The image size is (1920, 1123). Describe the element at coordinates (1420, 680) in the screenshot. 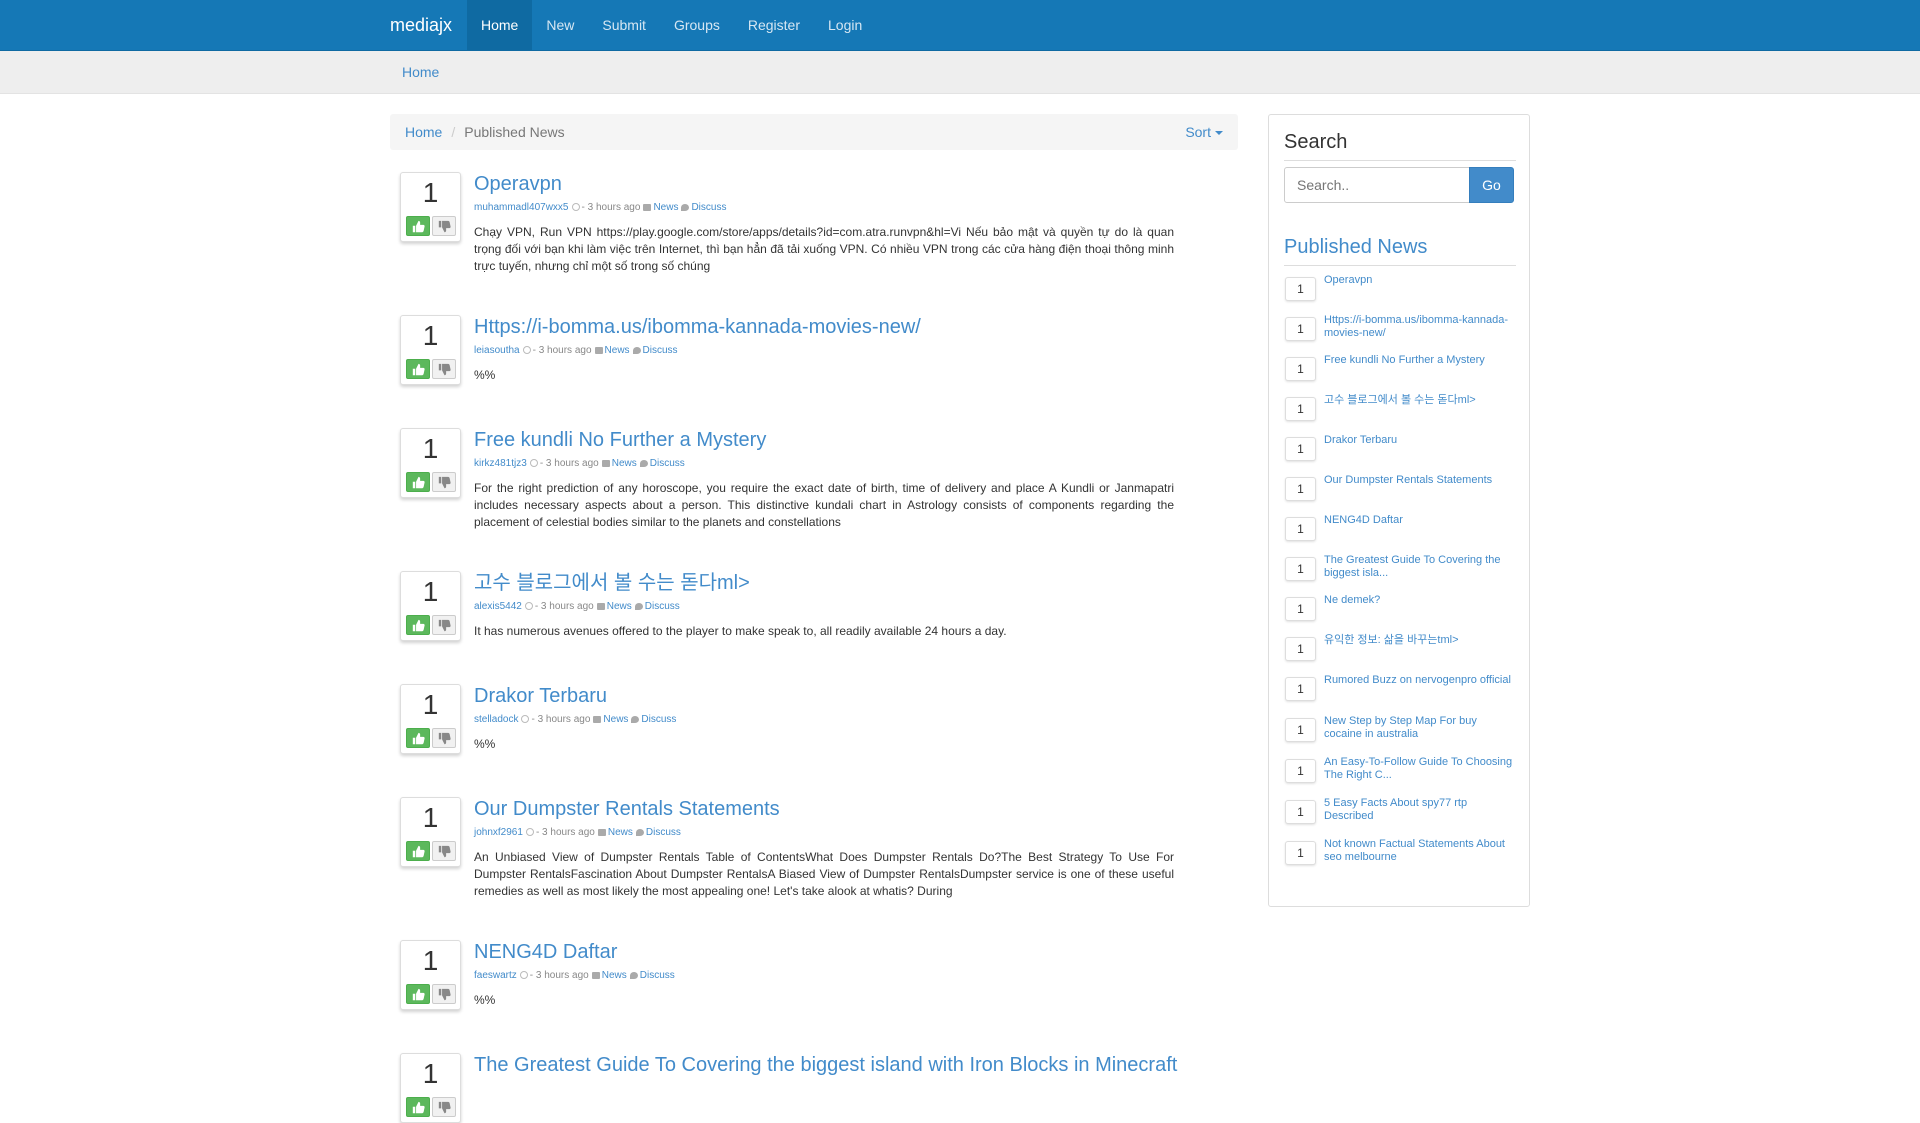

I see `sidebar-news-link: Rumored Buzz on nervogenpro official` at that location.